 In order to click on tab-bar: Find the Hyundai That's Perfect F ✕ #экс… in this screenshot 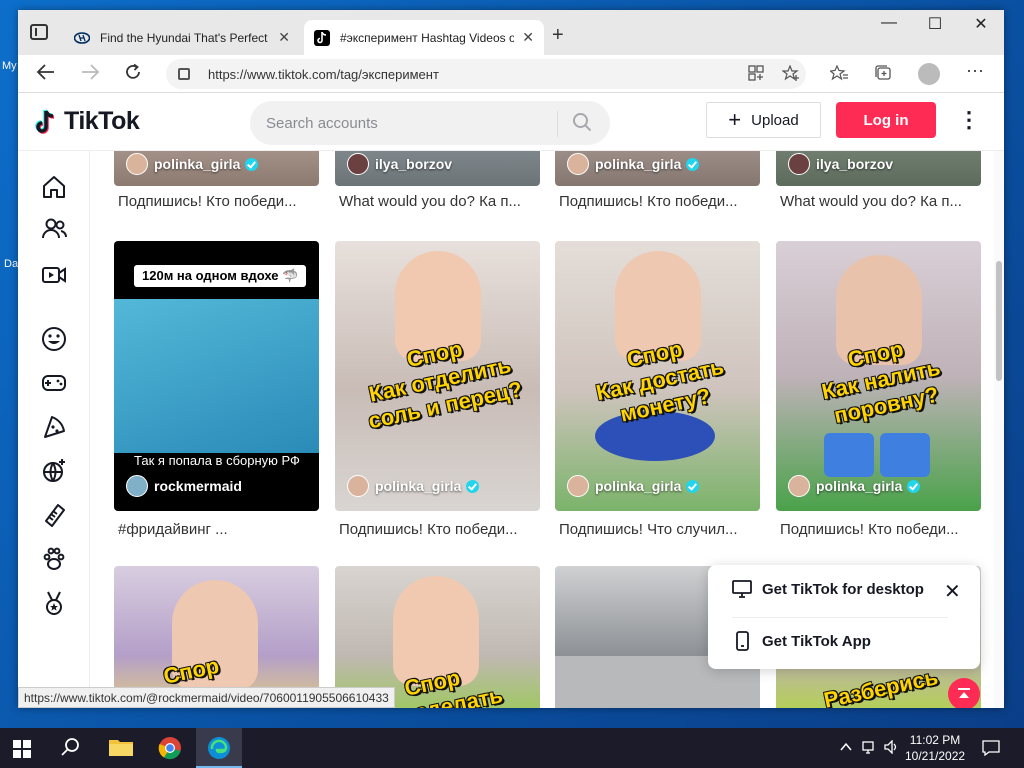, I will do `click(511, 32)`.